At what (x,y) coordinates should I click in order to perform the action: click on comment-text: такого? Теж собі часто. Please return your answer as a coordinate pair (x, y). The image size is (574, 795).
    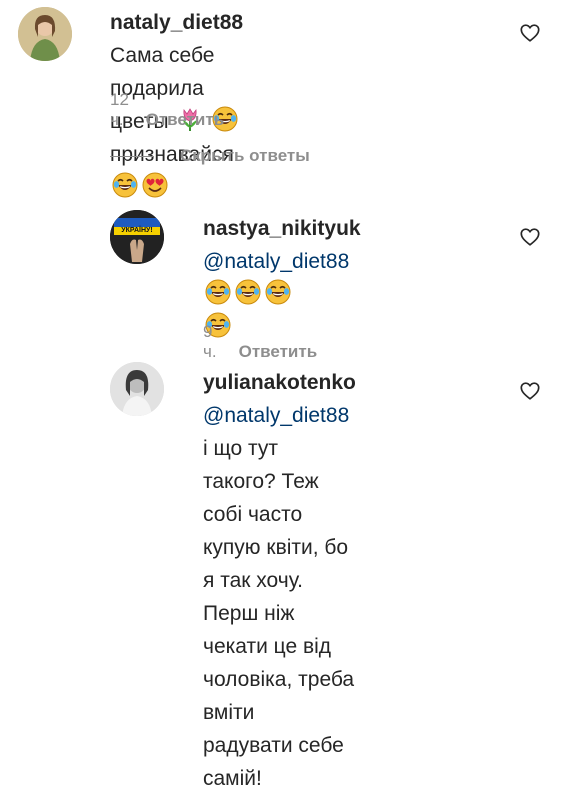
    Looking at the image, I should click on (261, 498).